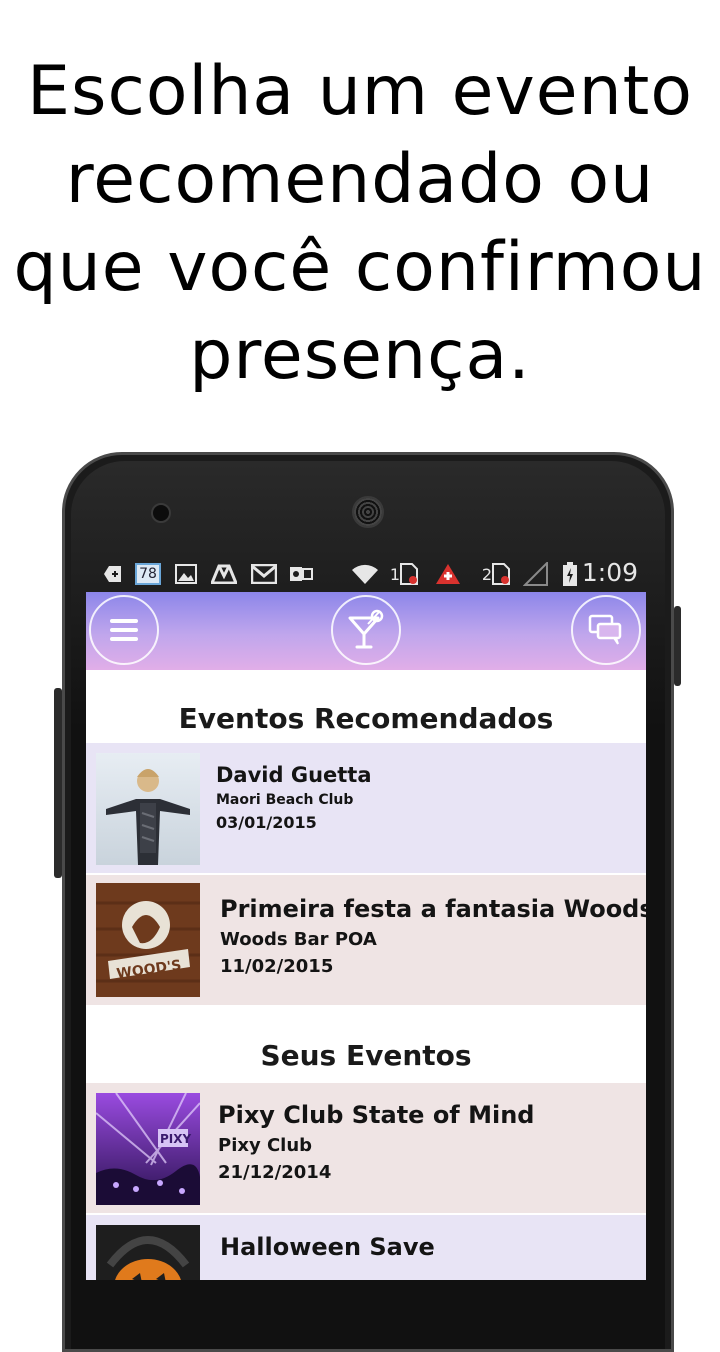 The image size is (720, 1352). What do you see at coordinates (366, 1055) in the screenshot?
I see `my-events-section-title: Seus Eventos` at bounding box center [366, 1055].